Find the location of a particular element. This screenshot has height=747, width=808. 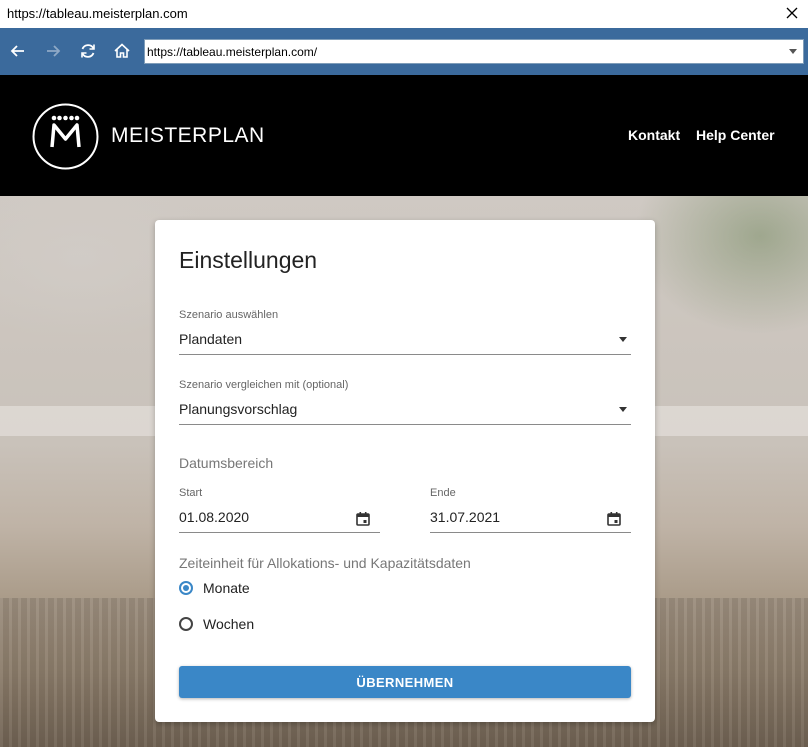

address-bar is located at coordinates (474, 51).